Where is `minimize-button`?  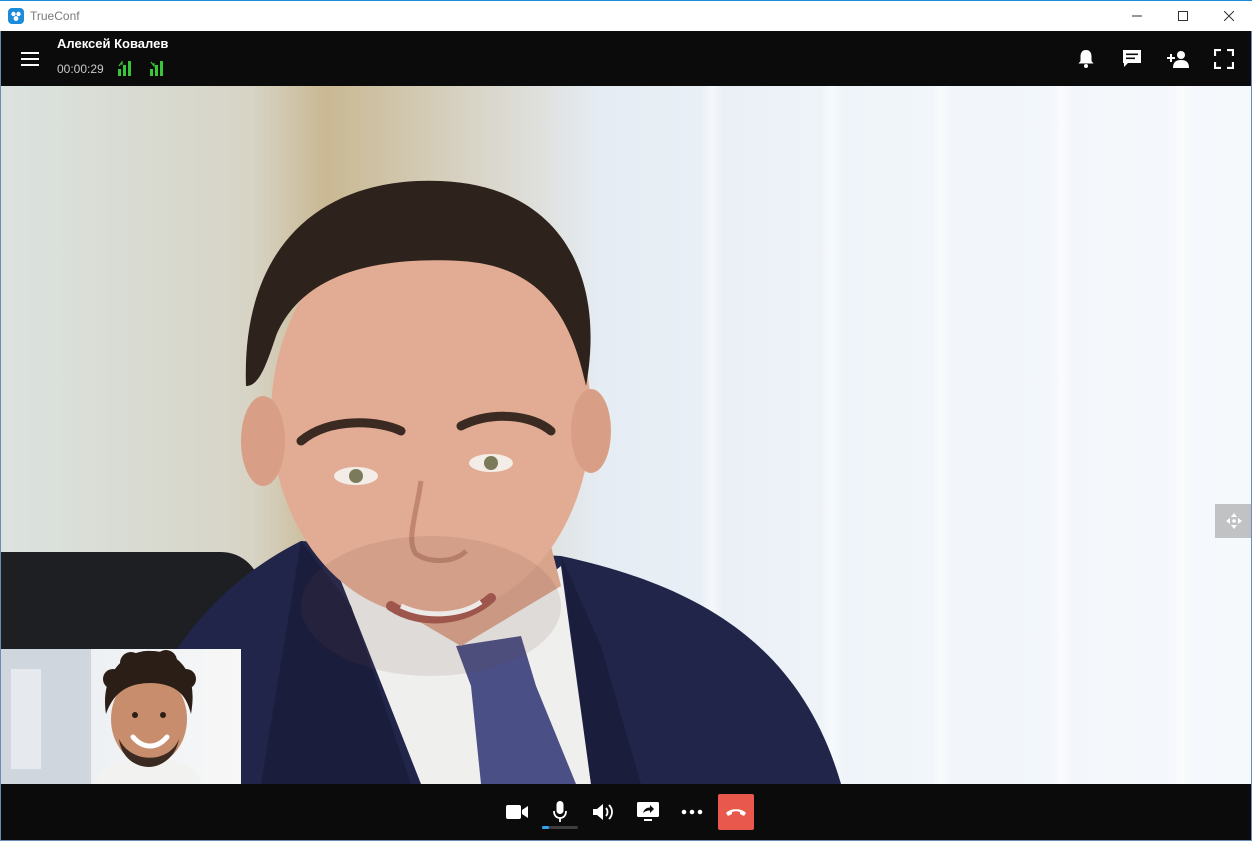
minimize-button is located at coordinates (1137, 16).